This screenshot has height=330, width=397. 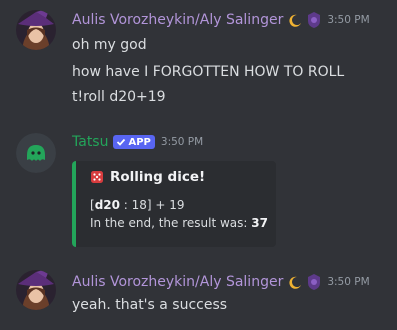 I want to click on message-header: Tatsu APP 3:50 PM, so click(x=137, y=142).